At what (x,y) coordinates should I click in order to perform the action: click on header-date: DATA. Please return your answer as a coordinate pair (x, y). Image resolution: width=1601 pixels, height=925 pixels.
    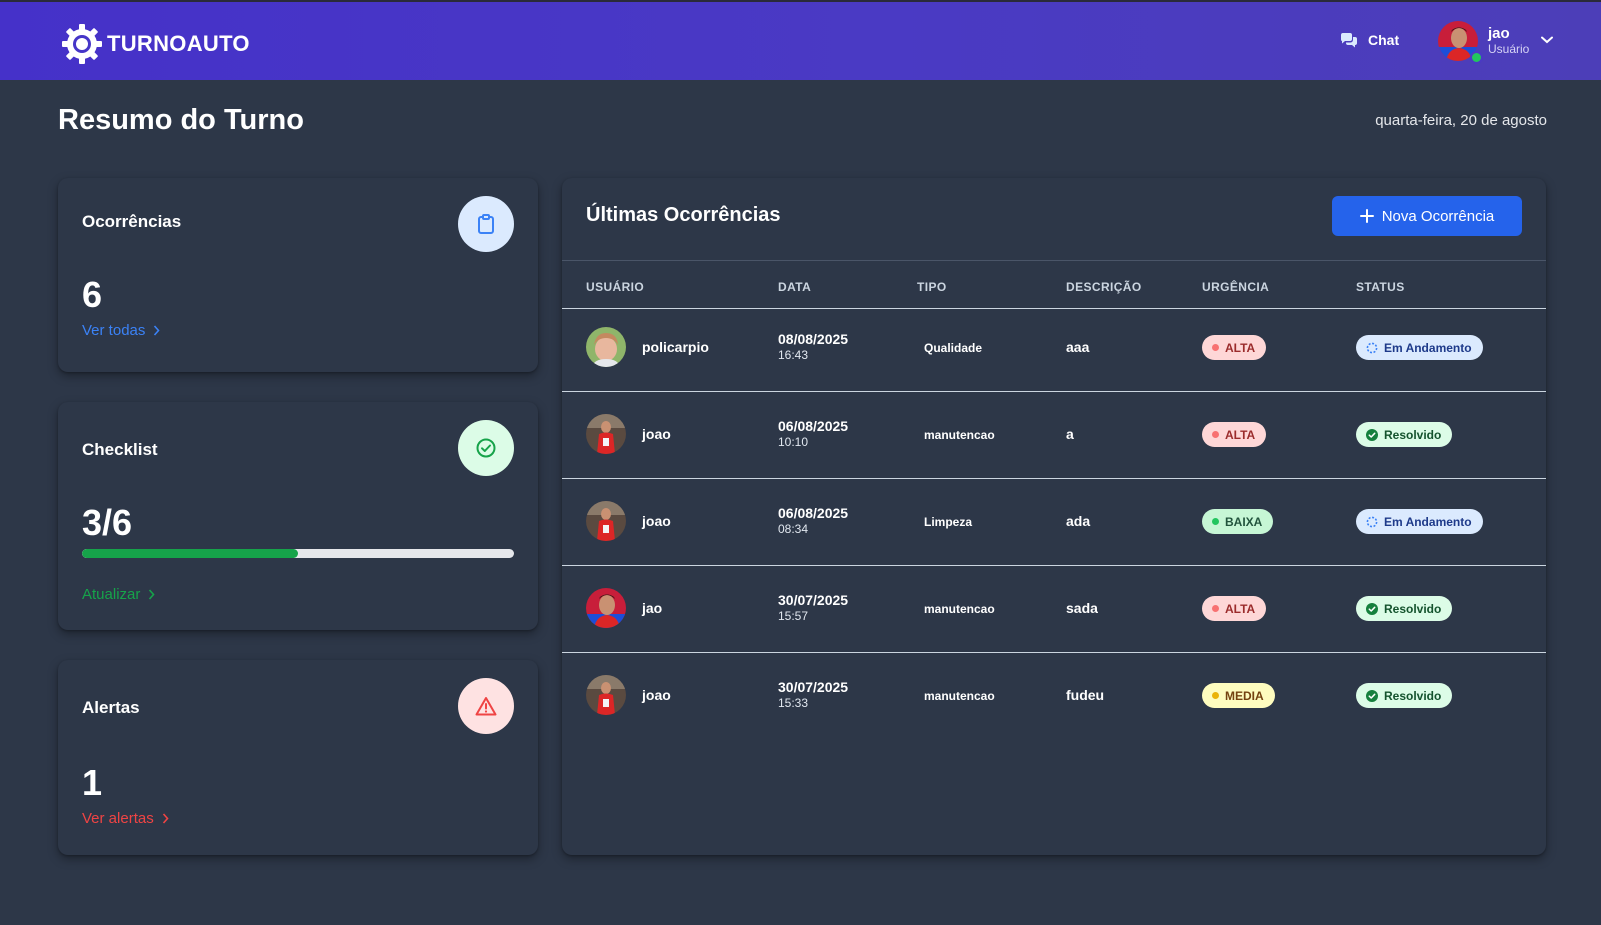
    Looking at the image, I should click on (795, 287).